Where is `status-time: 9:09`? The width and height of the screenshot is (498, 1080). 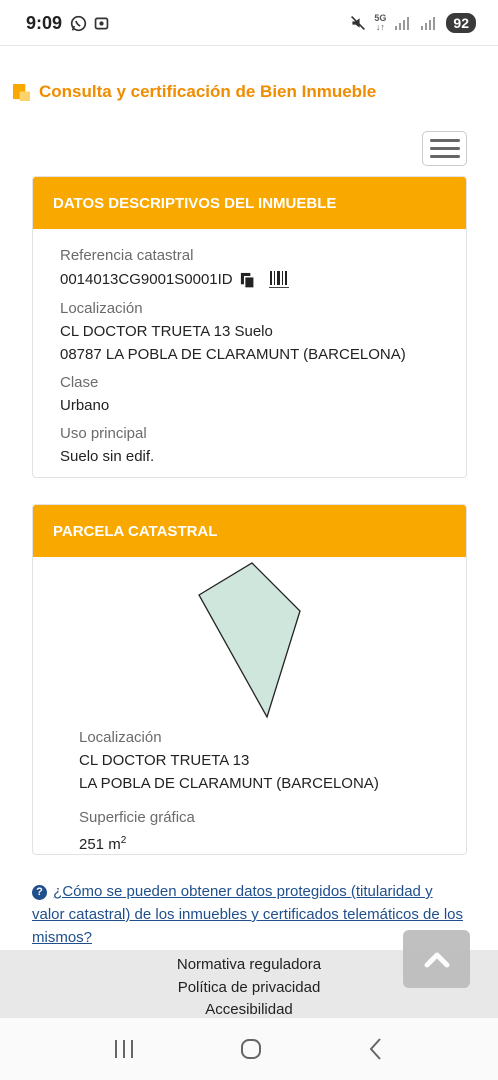
status-time: 9:09 is located at coordinates (44, 22).